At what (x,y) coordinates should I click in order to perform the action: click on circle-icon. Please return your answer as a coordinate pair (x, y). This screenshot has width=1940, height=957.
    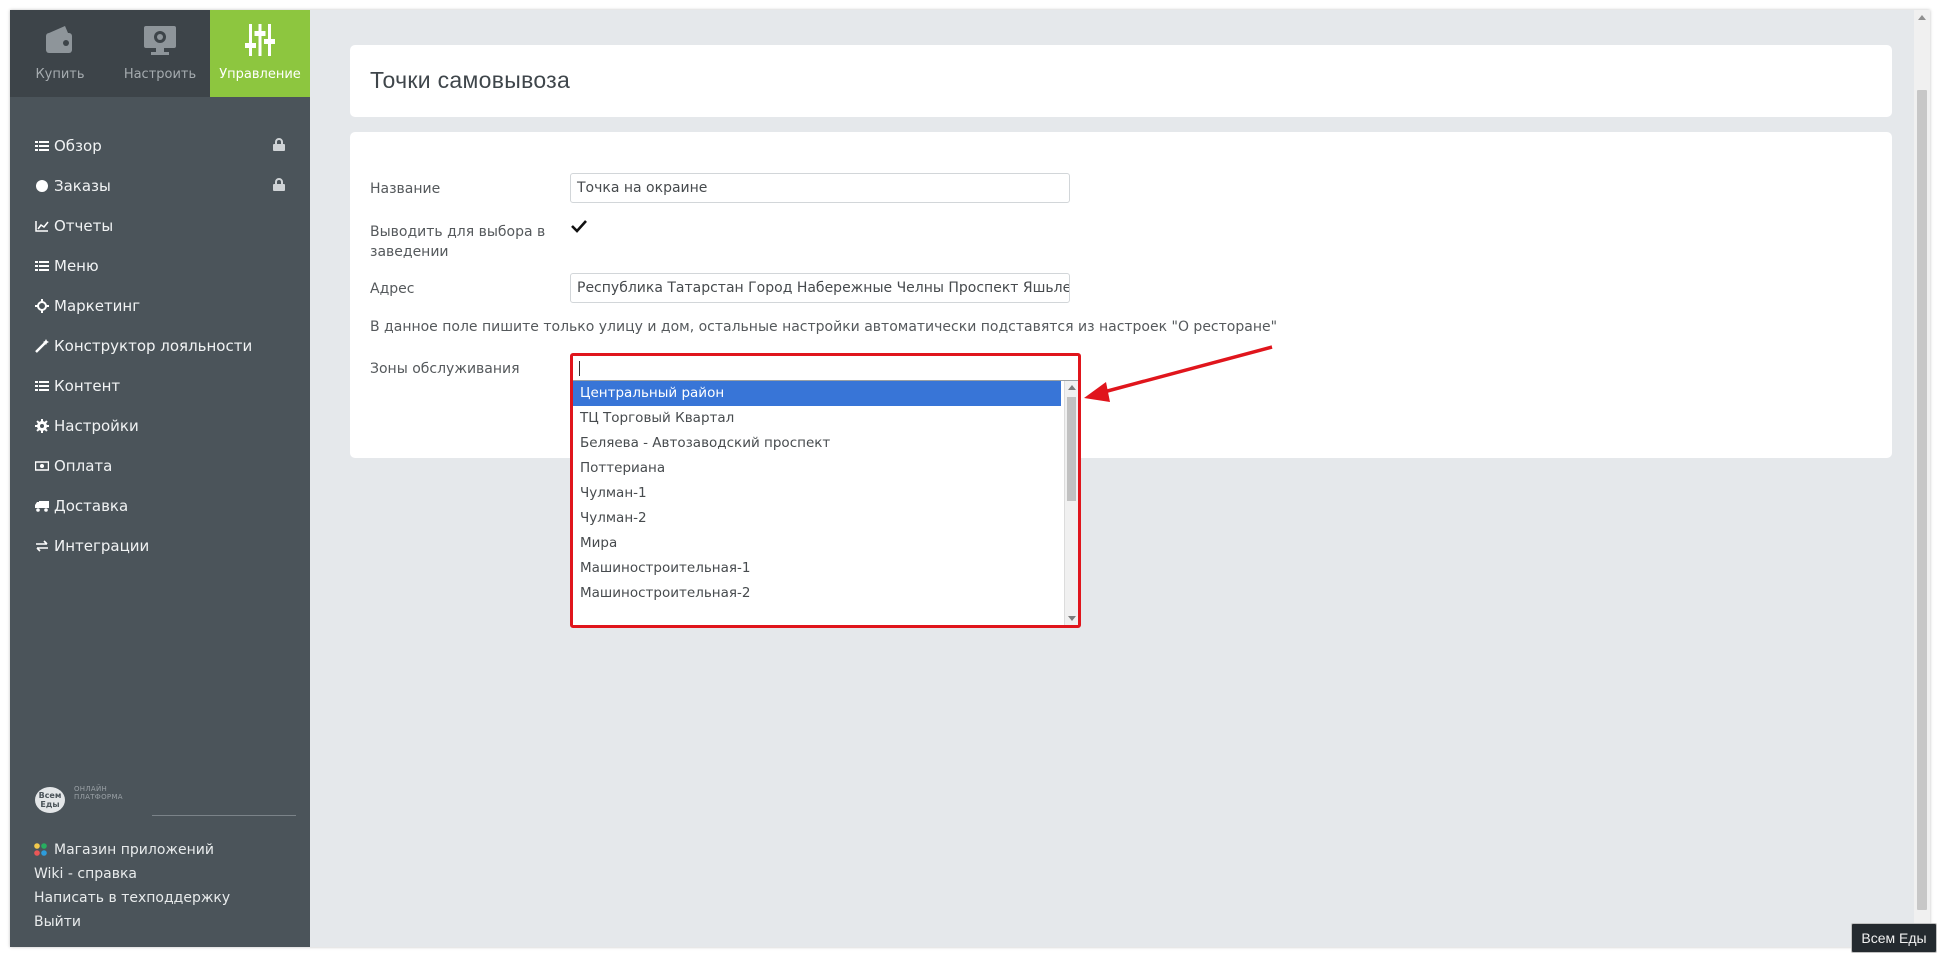
    Looking at the image, I should click on (42, 186).